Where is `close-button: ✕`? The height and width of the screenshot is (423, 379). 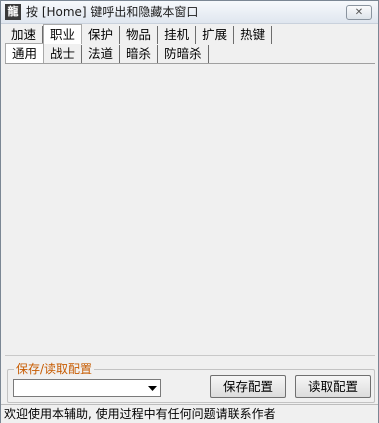 close-button: ✕ is located at coordinates (359, 12).